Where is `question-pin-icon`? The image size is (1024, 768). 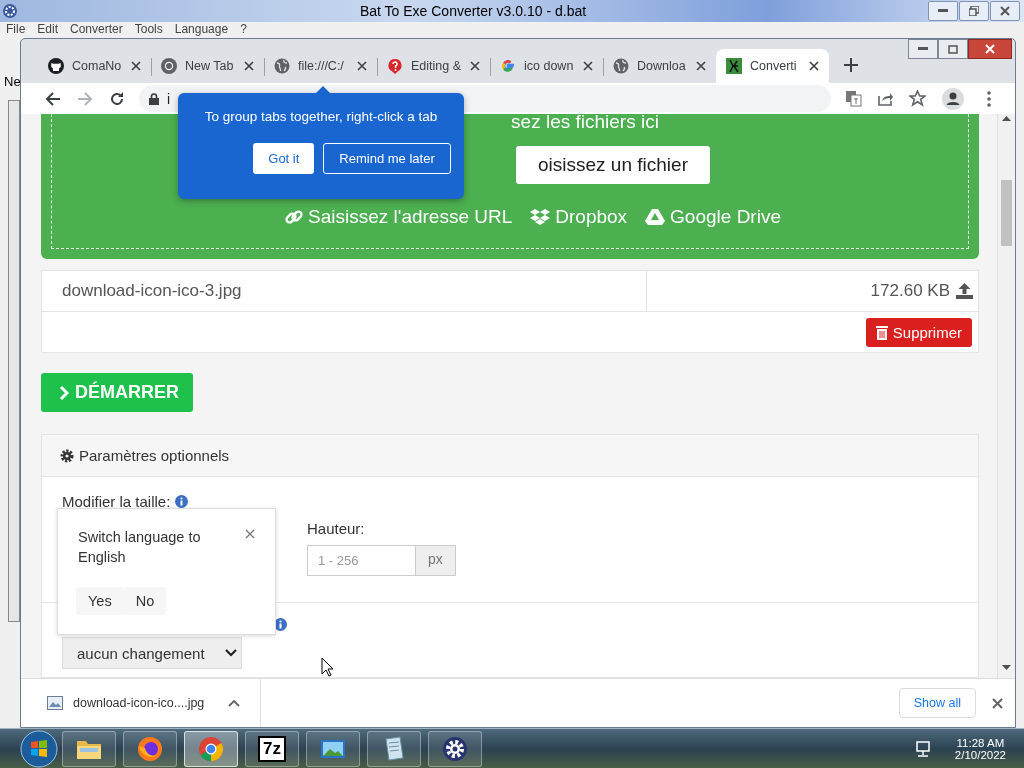
question-pin-icon is located at coordinates (395, 66).